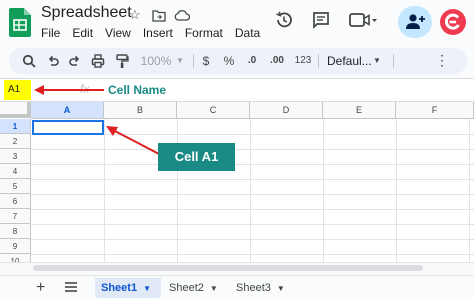 The height and width of the screenshot is (299, 474). Describe the element at coordinates (67, 110) in the screenshot. I see `column-header: A` at that location.